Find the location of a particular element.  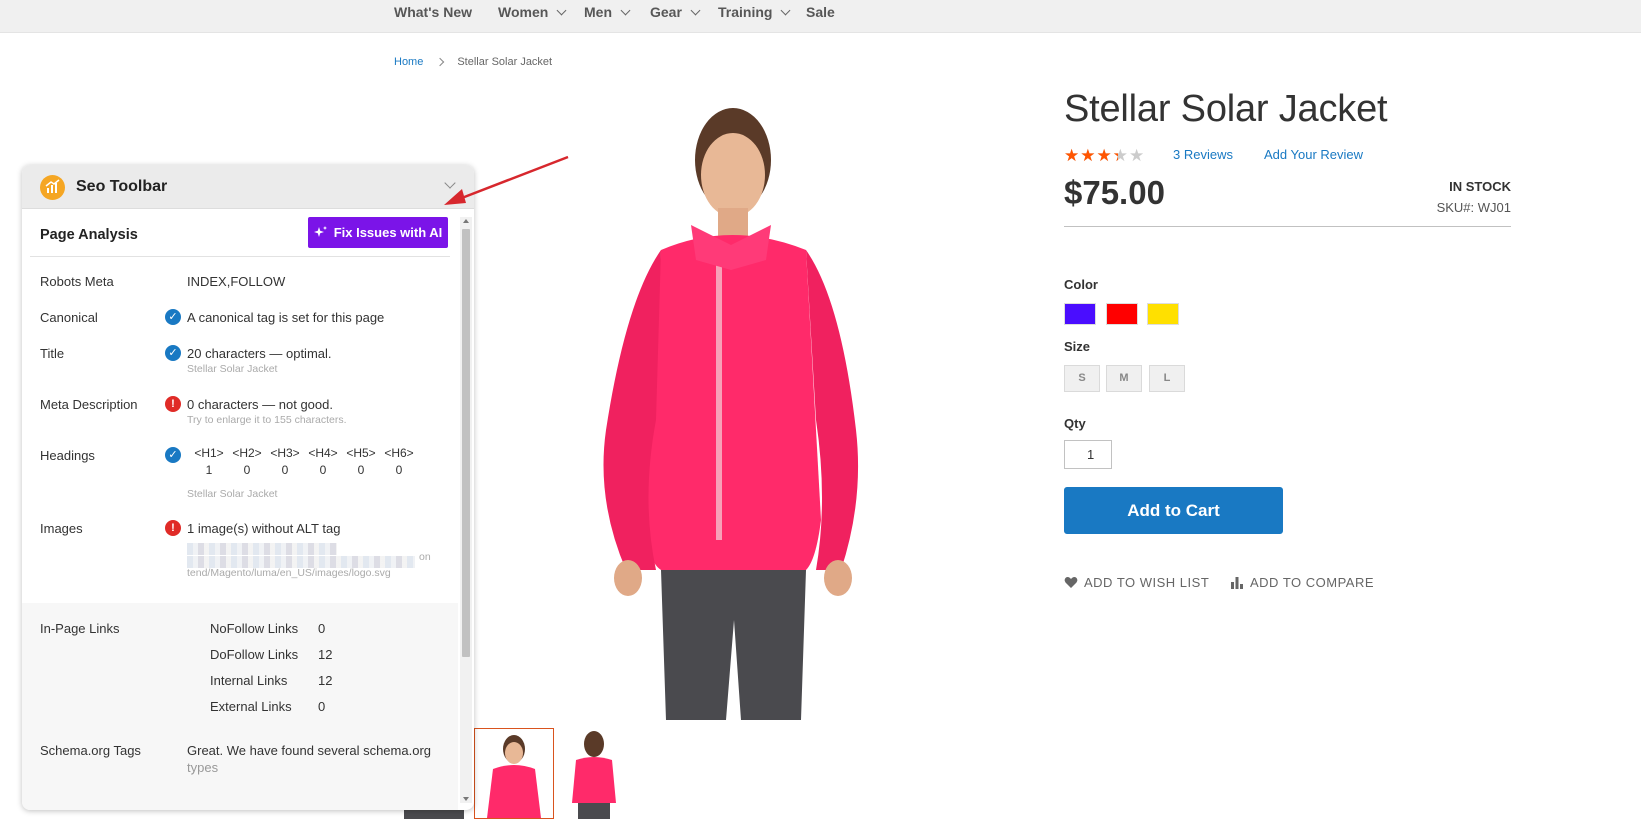

product-main-image is located at coordinates (716, 410).